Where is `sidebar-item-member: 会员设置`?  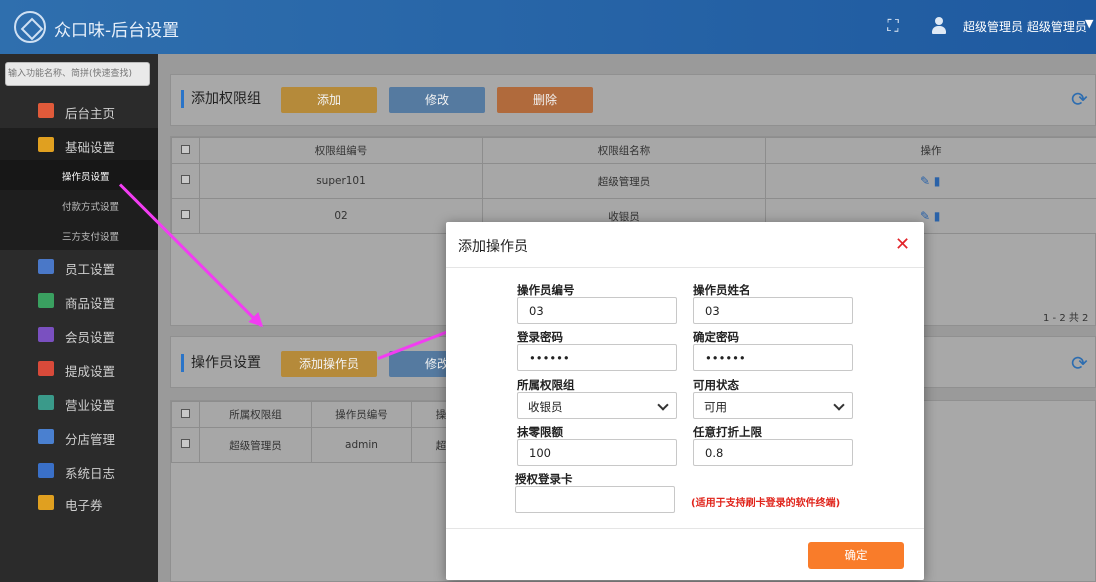 sidebar-item-member: 会员设置 is located at coordinates (79, 334).